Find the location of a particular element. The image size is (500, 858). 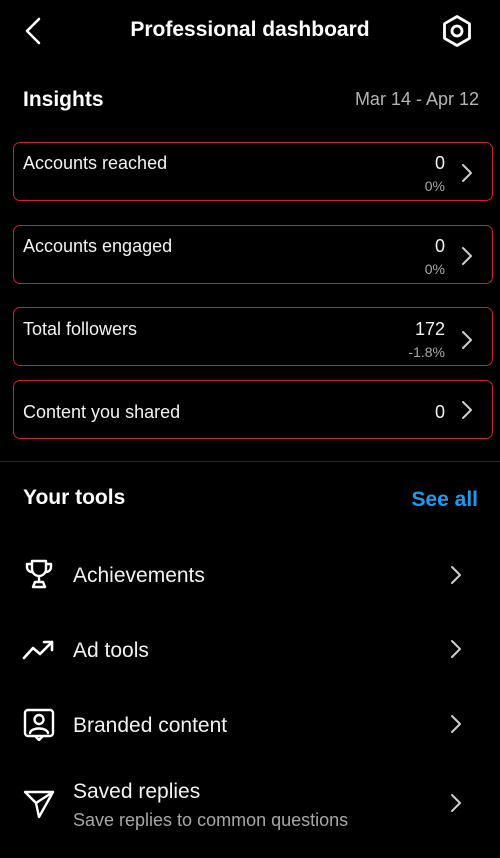

date-range: Mar 14 - Apr 12 is located at coordinates (417, 99).